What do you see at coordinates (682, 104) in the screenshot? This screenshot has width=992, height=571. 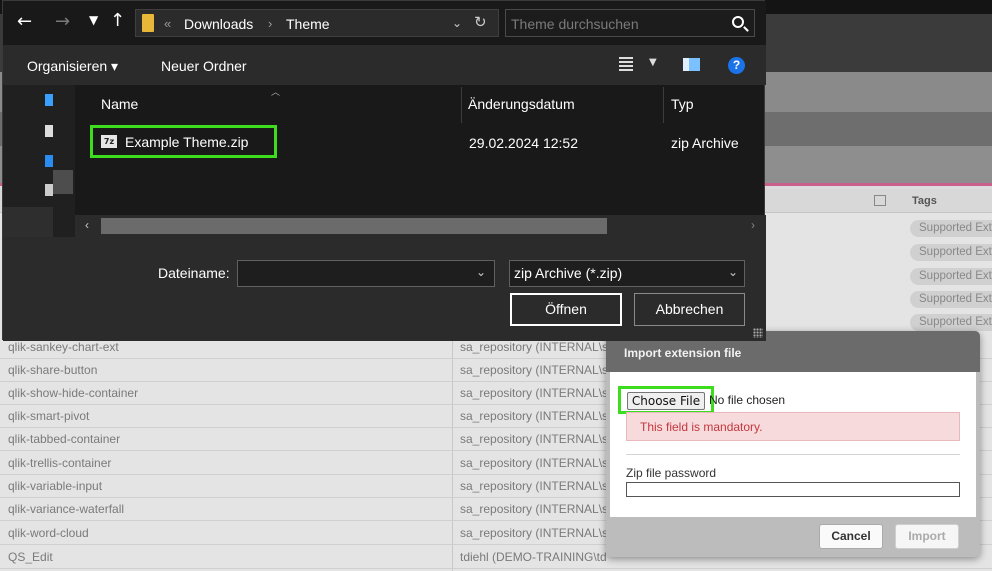 I see `column-header-type: Typ` at bounding box center [682, 104].